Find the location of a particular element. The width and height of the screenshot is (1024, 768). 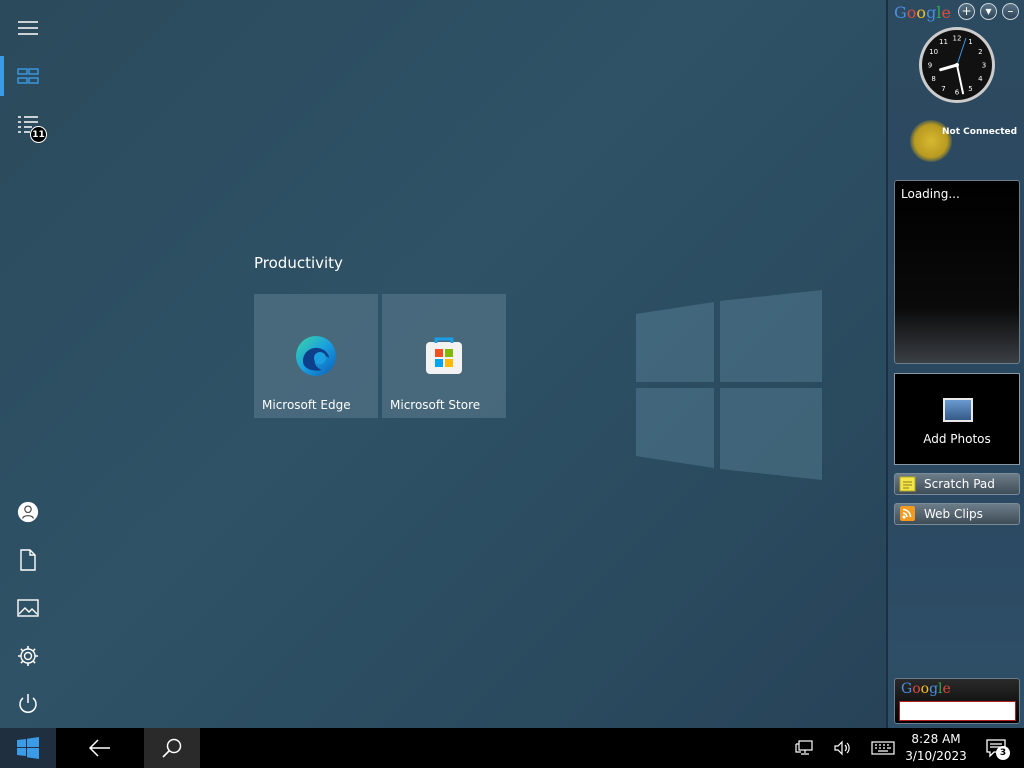

taskbar-time: 8:28 AM is located at coordinates (936, 739).